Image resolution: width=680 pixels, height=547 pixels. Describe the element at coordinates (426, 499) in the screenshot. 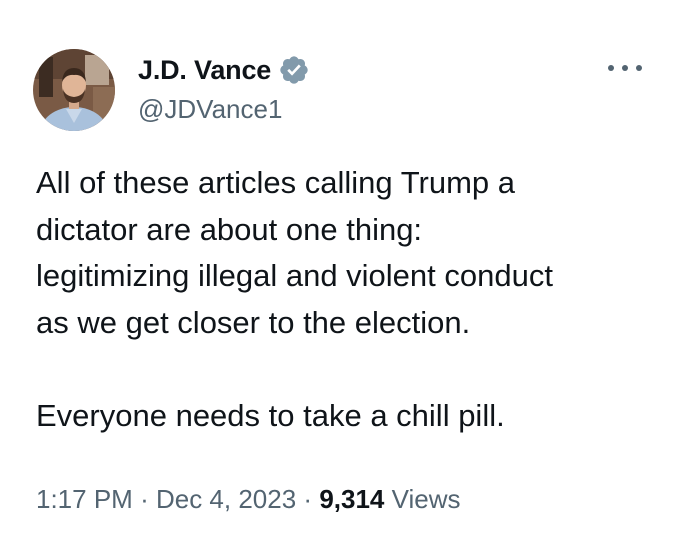

I see `views-label: Views` at that location.